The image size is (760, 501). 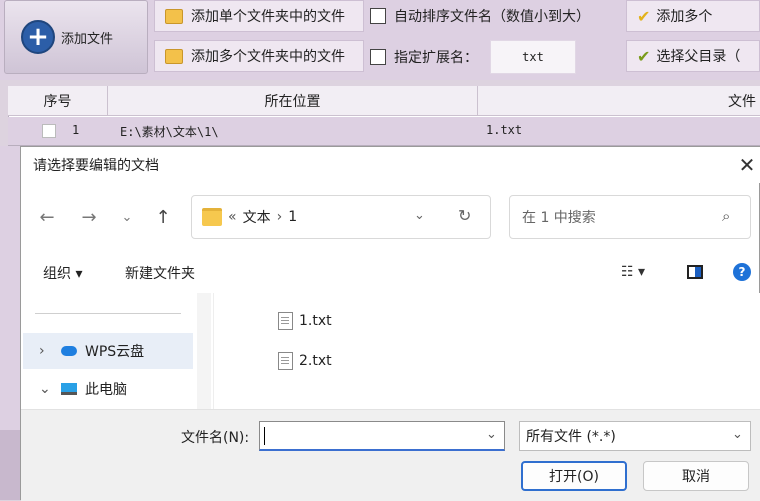 What do you see at coordinates (504, 130) in the screenshot?
I see `row-filename: 1.txt` at bounding box center [504, 130].